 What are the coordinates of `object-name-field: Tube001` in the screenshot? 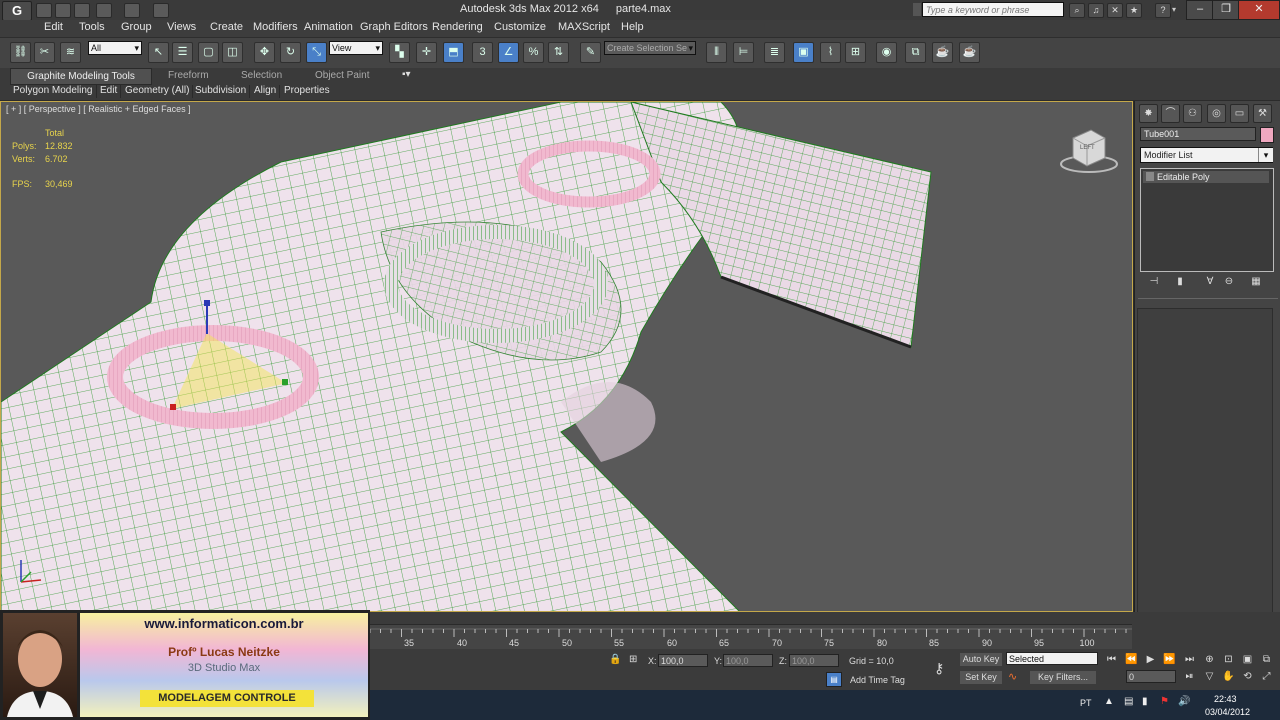 It's located at (1198, 134).